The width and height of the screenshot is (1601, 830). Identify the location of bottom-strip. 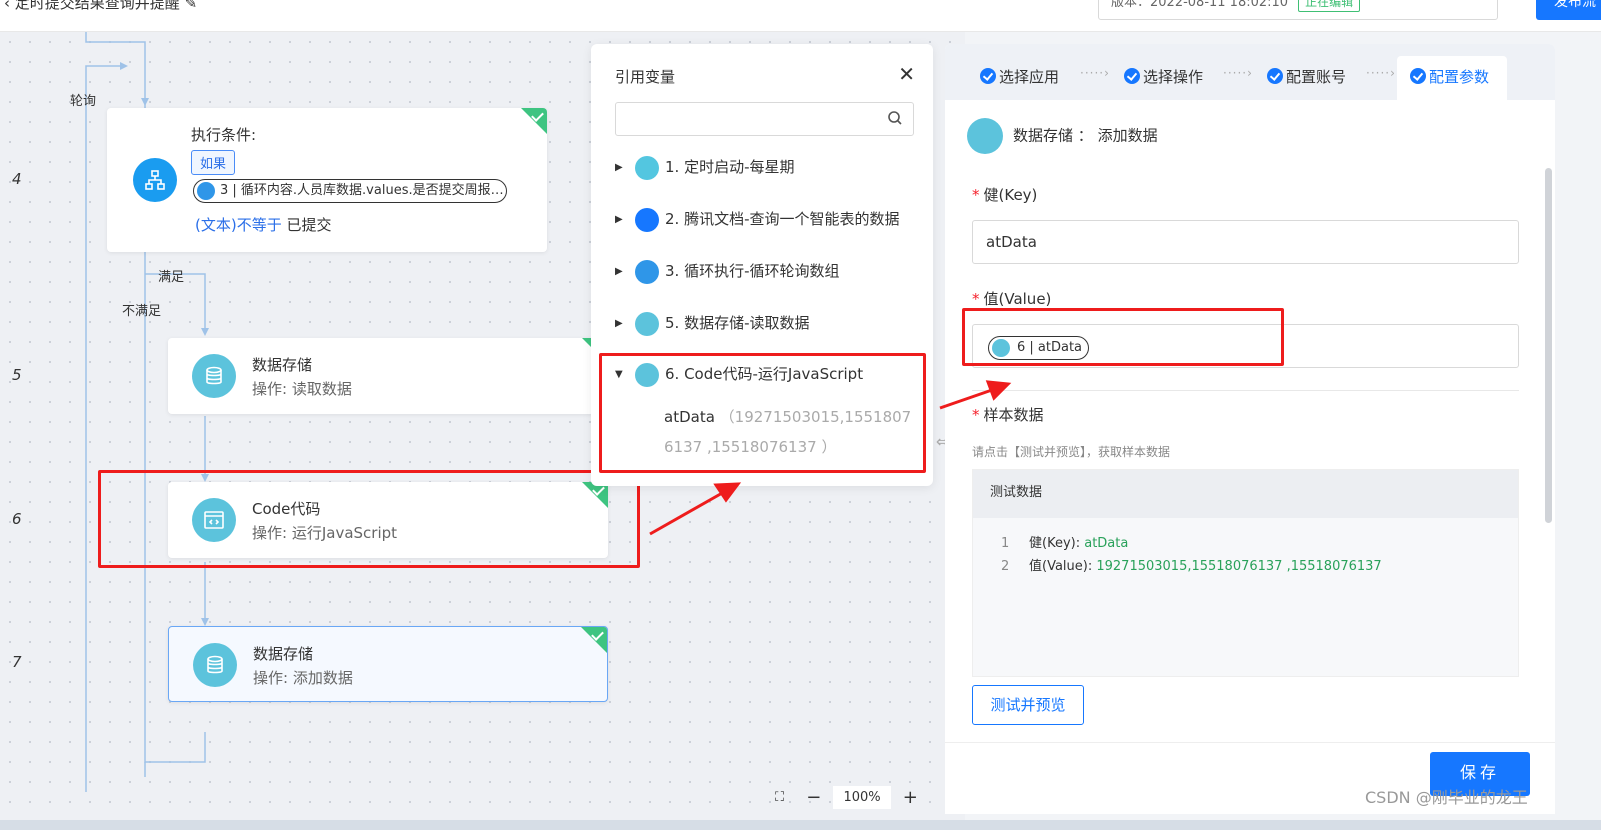
(800, 825).